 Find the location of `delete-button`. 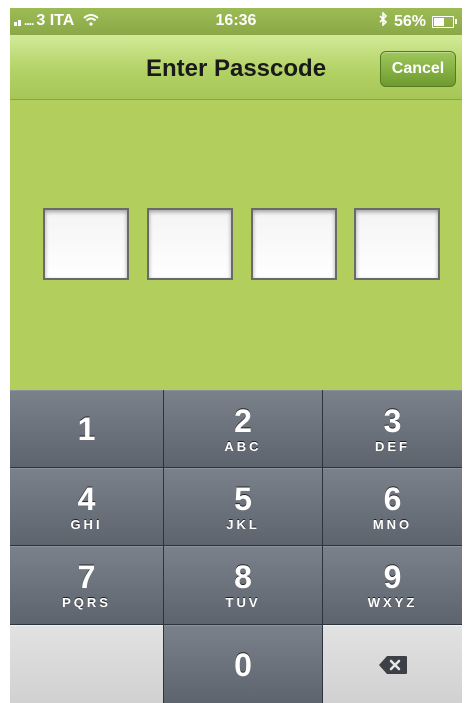

delete-button is located at coordinates (392, 664).